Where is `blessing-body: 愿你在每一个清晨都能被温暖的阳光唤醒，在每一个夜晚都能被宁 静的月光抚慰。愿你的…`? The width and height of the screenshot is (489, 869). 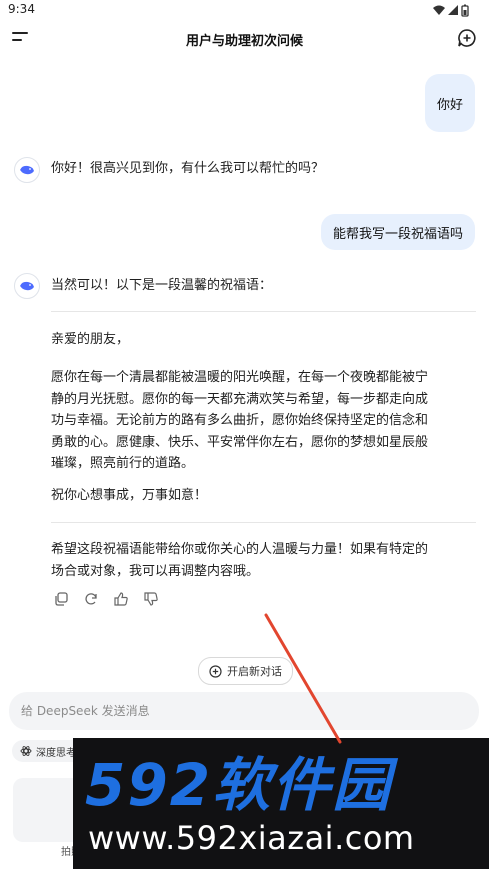
blessing-body: 愿你在每一个清晨都能被温暖的阳光唤醒，在每一个夜晚都能被宁 静的月光抚慰。愿你的… is located at coordinates (239, 421).